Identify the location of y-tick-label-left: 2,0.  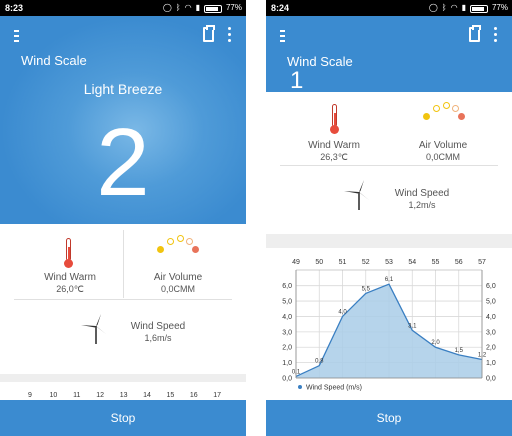
(287, 348).